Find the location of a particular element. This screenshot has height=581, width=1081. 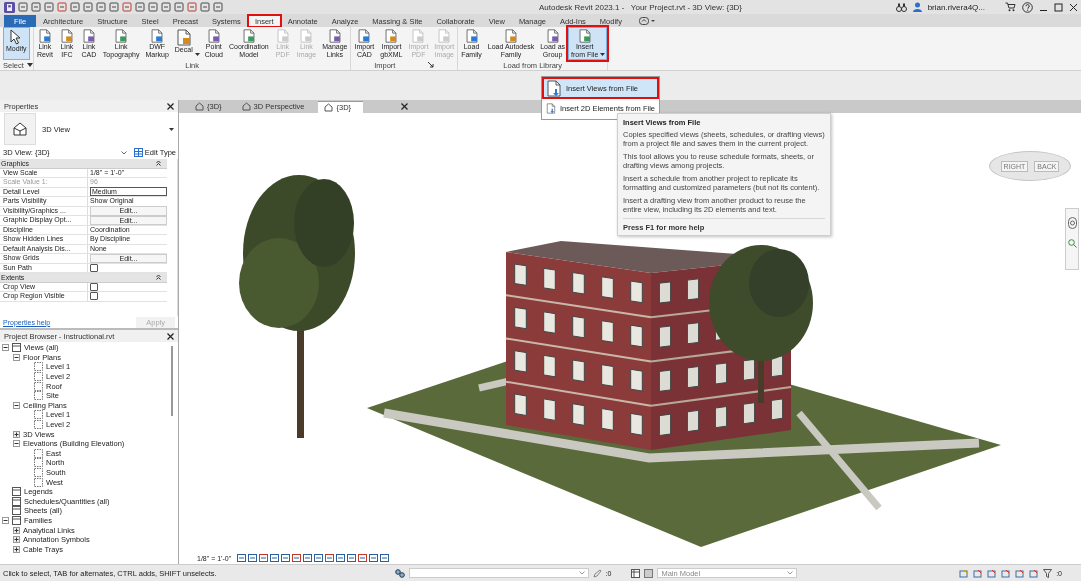

navigation-bar is located at coordinates (1072, 239).